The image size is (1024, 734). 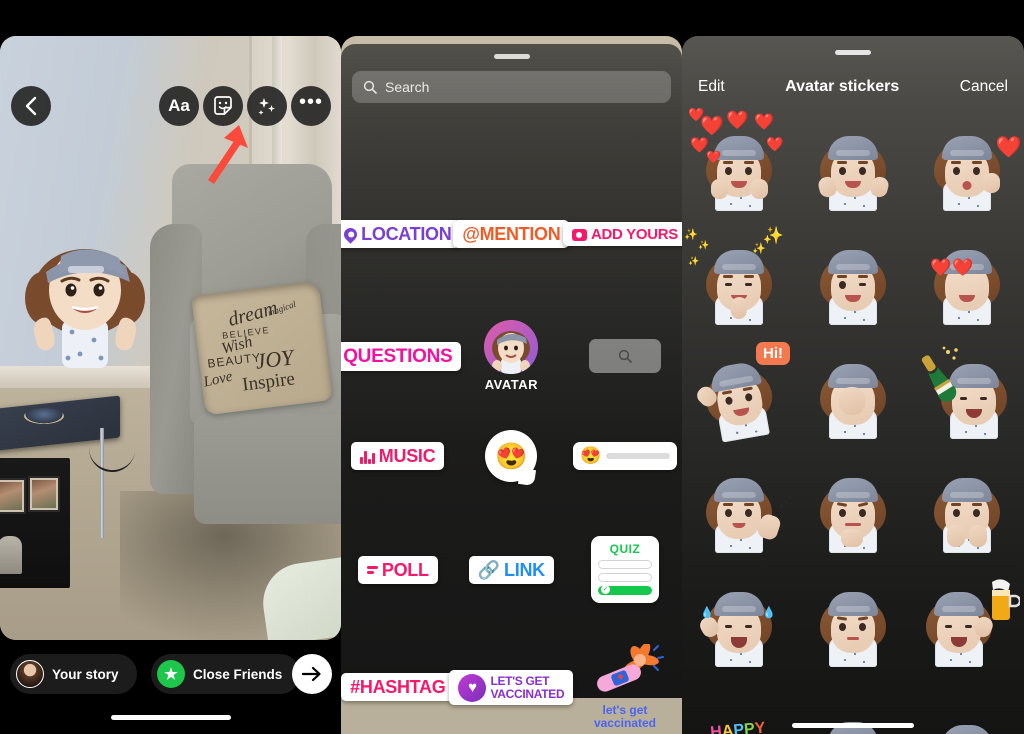 I want to click on hearts-decoration: ❤️, so click(x=696, y=114).